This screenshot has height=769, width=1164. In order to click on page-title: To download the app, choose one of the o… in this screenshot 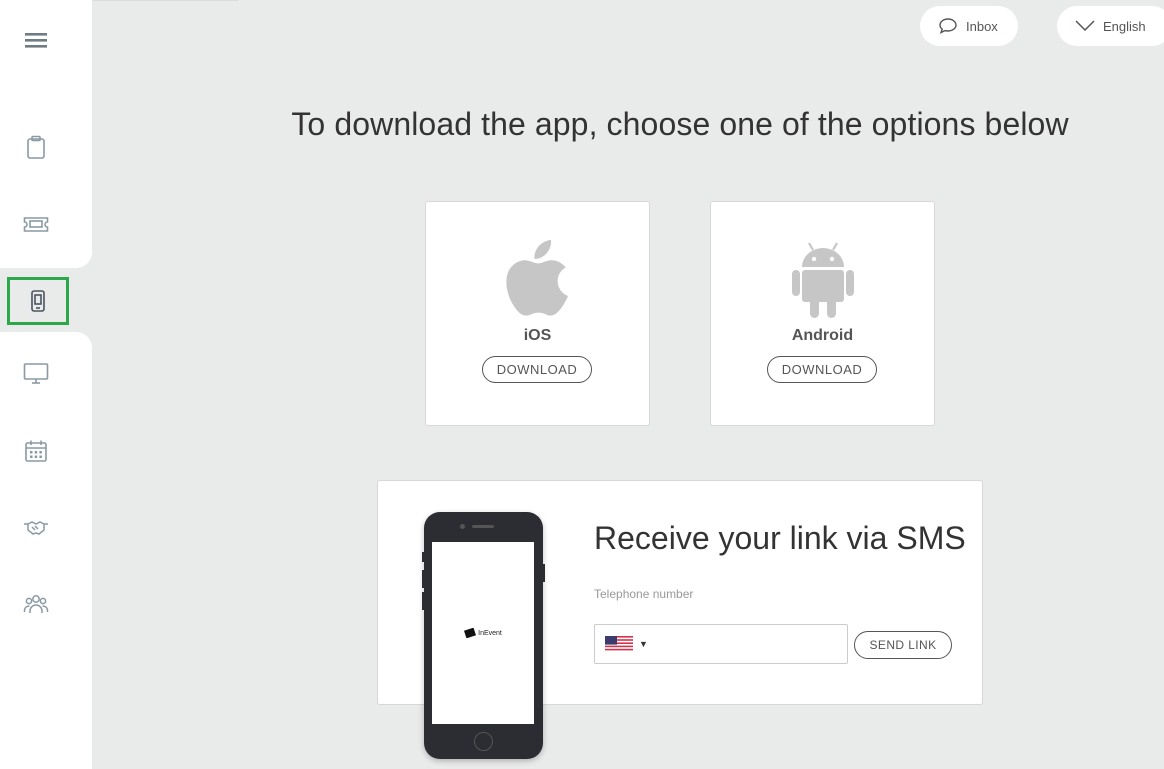, I will do `click(680, 124)`.